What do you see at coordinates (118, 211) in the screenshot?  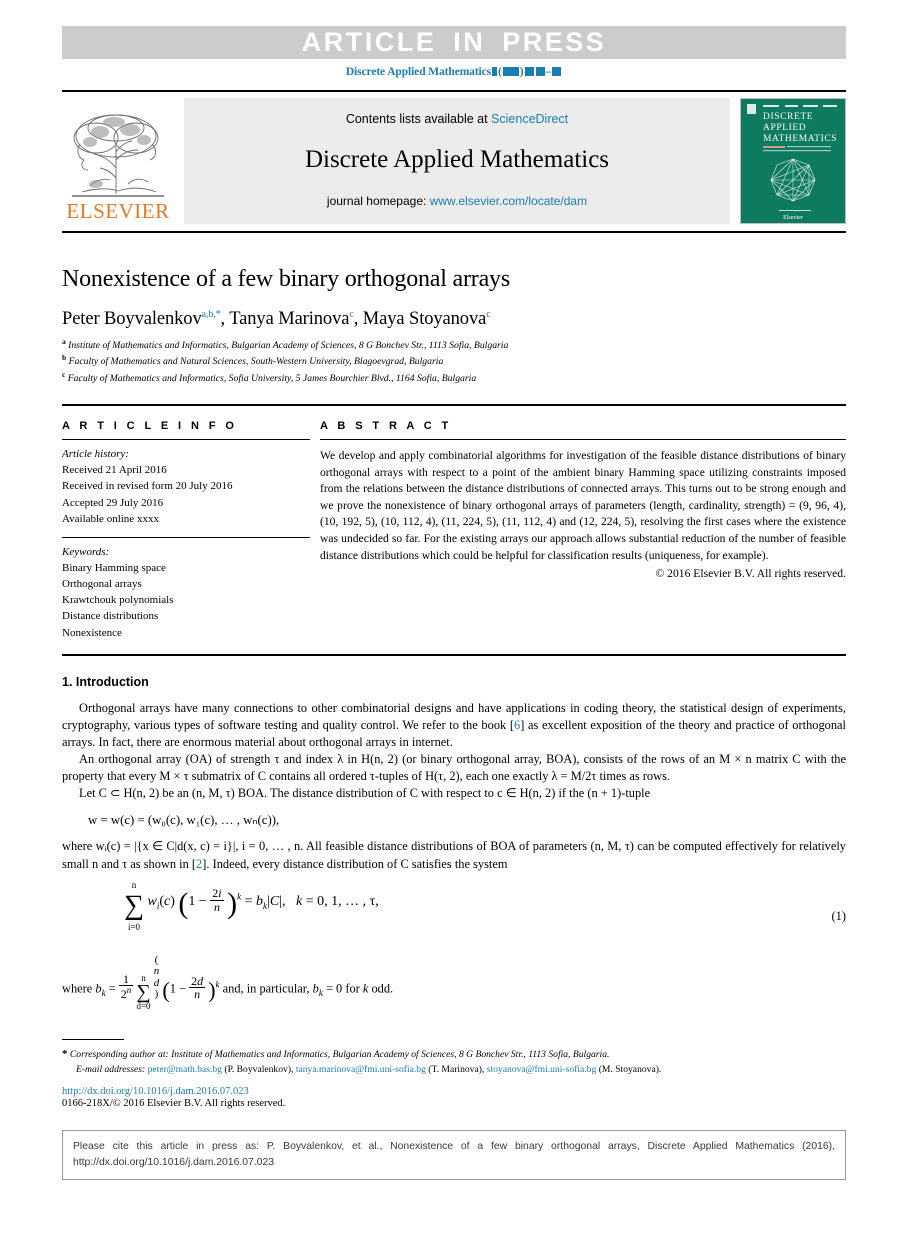 I see `elsevier-wordmark: ELSEVIER` at bounding box center [118, 211].